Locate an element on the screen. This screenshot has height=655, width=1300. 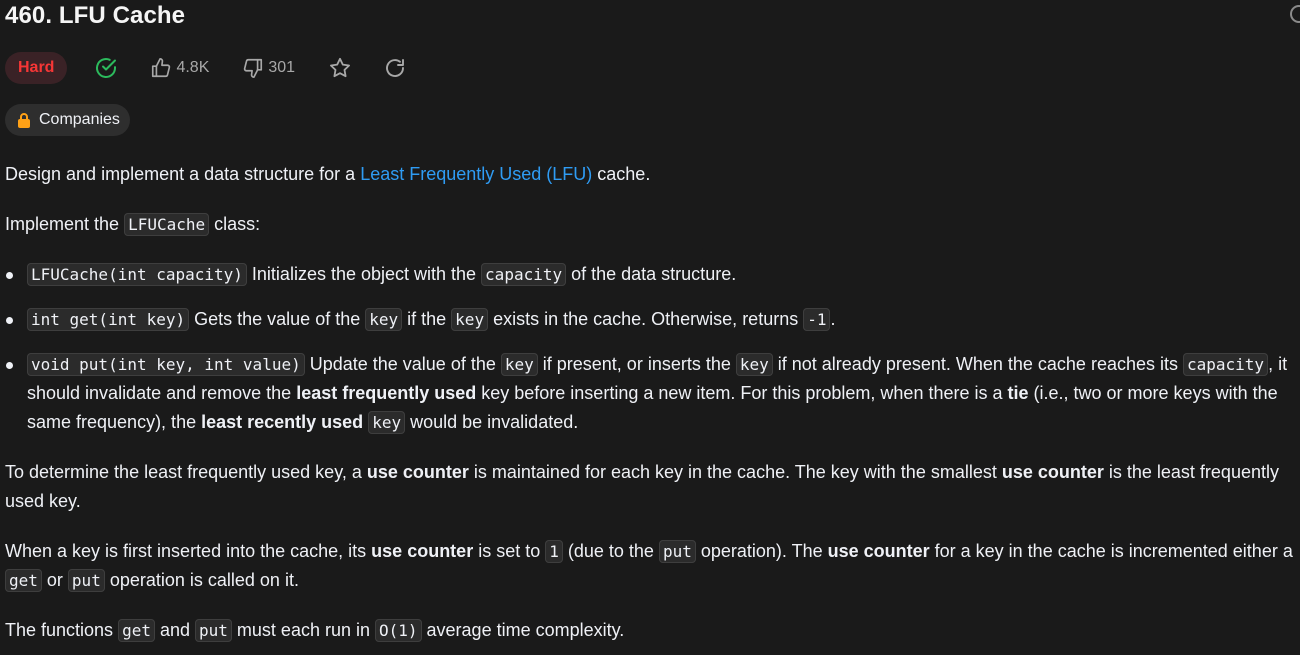
share-icon is located at coordinates (395, 68).